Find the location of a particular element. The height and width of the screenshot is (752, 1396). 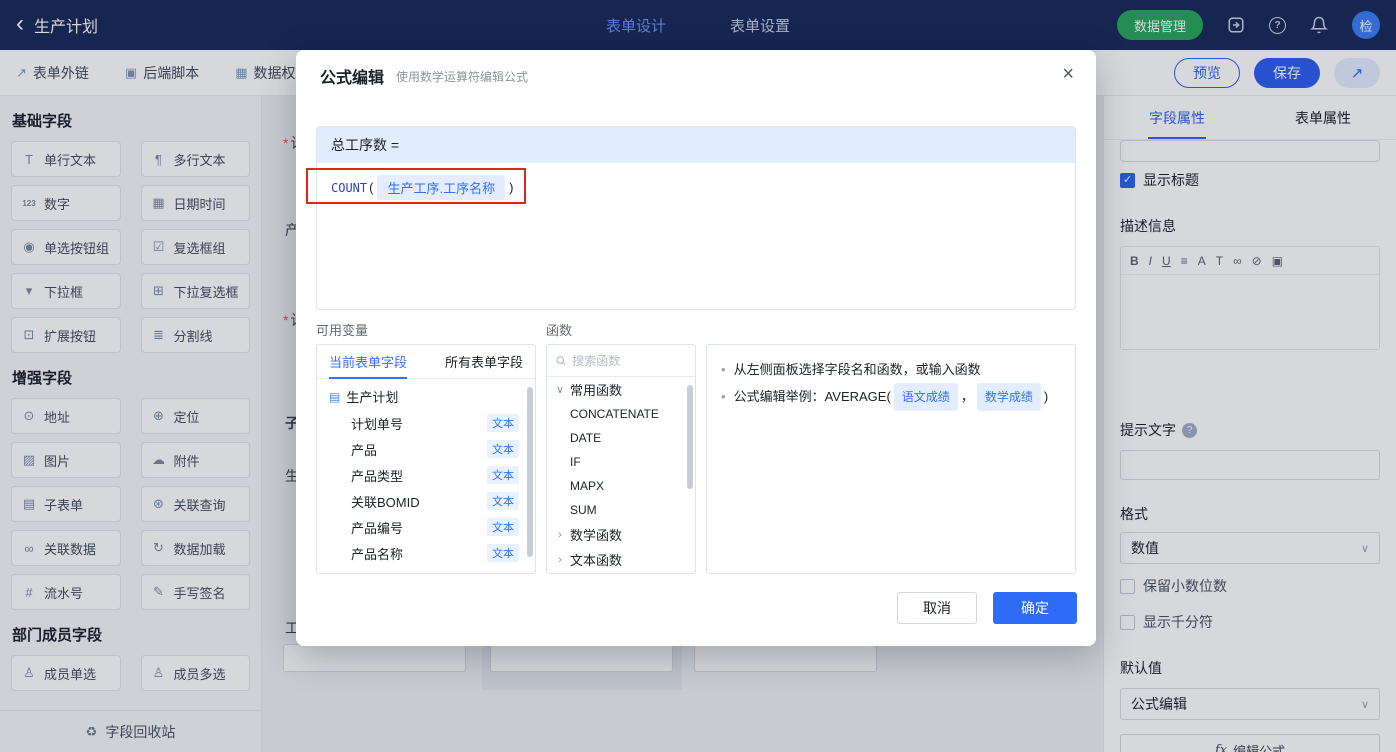

help-tip-2: • 公式编辑举例：AVERAGE(语文成绩，数学成绩) is located at coordinates (891, 397).